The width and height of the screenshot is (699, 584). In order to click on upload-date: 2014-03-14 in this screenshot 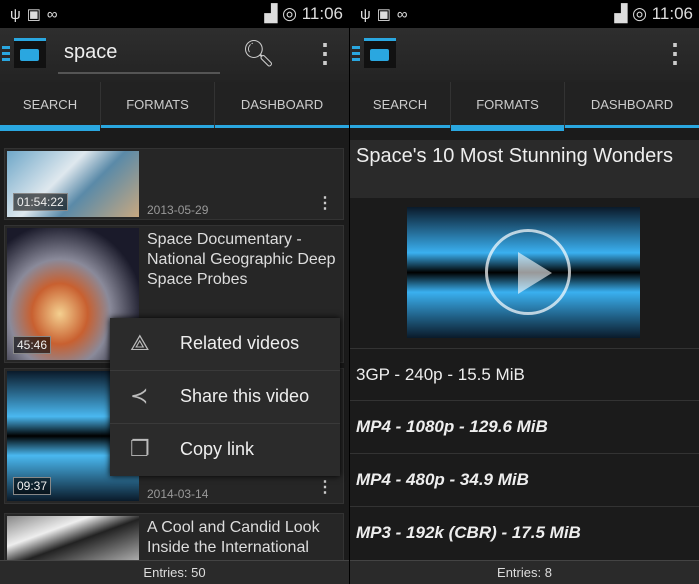, I will do `click(178, 494)`.